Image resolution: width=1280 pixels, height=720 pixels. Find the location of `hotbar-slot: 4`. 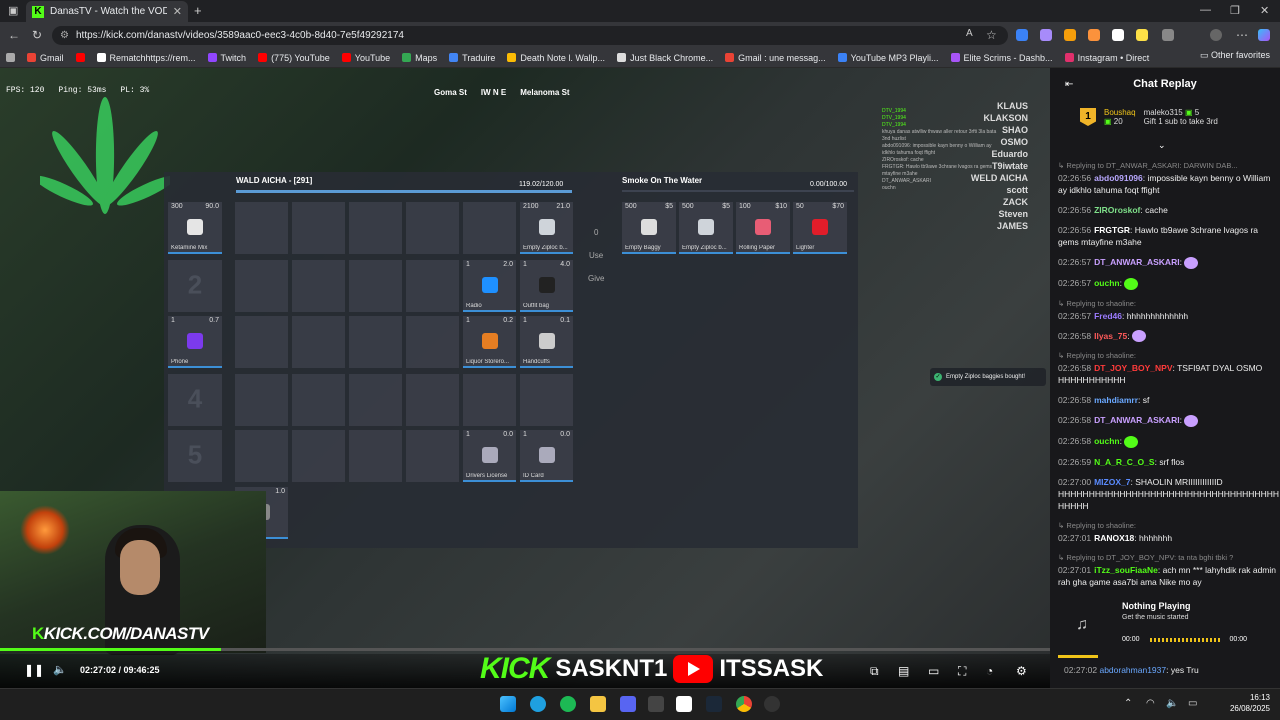

hotbar-slot: 4 is located at coordinates (195, 400).